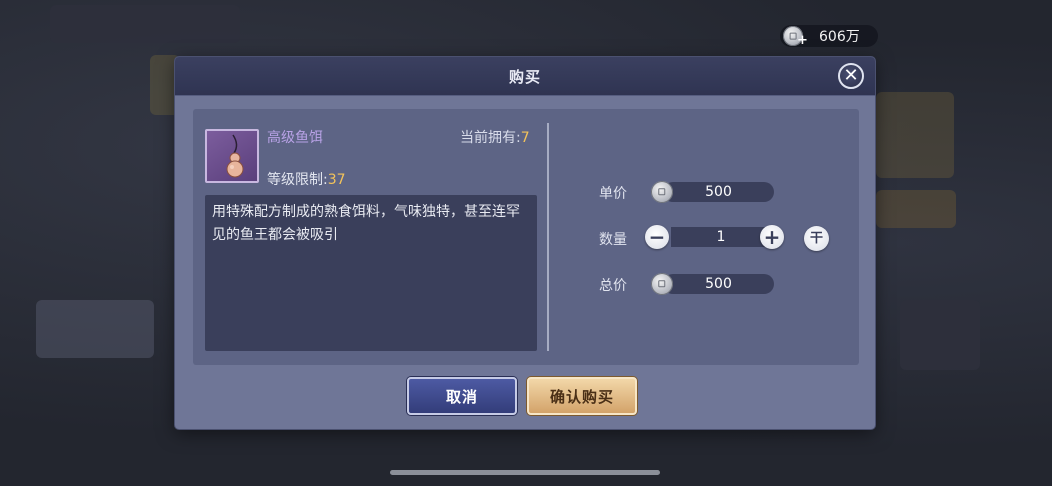 Image resolution: width=1052 pixels, height=486 pixels. I want to click on level-requirement: 等级限制:37, so click(306, 179).